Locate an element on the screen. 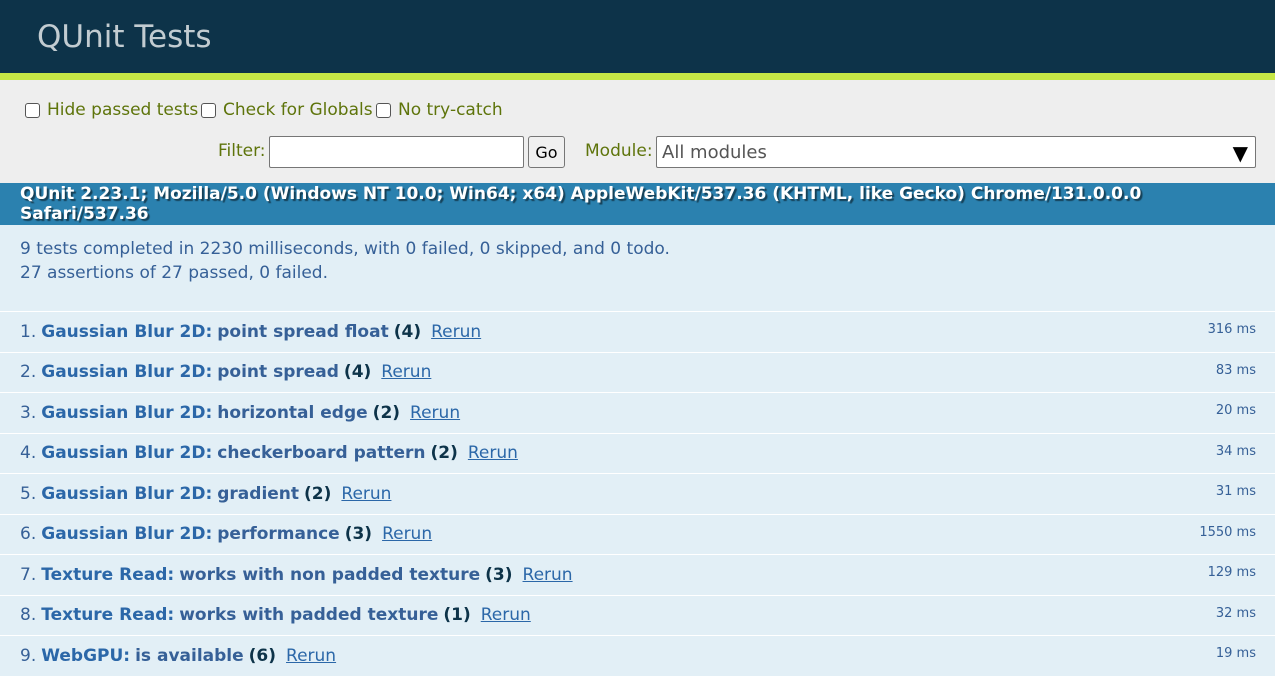 This screenshot has height=678, width=1275. test-number: 9. is located at coordinates (28, 655).